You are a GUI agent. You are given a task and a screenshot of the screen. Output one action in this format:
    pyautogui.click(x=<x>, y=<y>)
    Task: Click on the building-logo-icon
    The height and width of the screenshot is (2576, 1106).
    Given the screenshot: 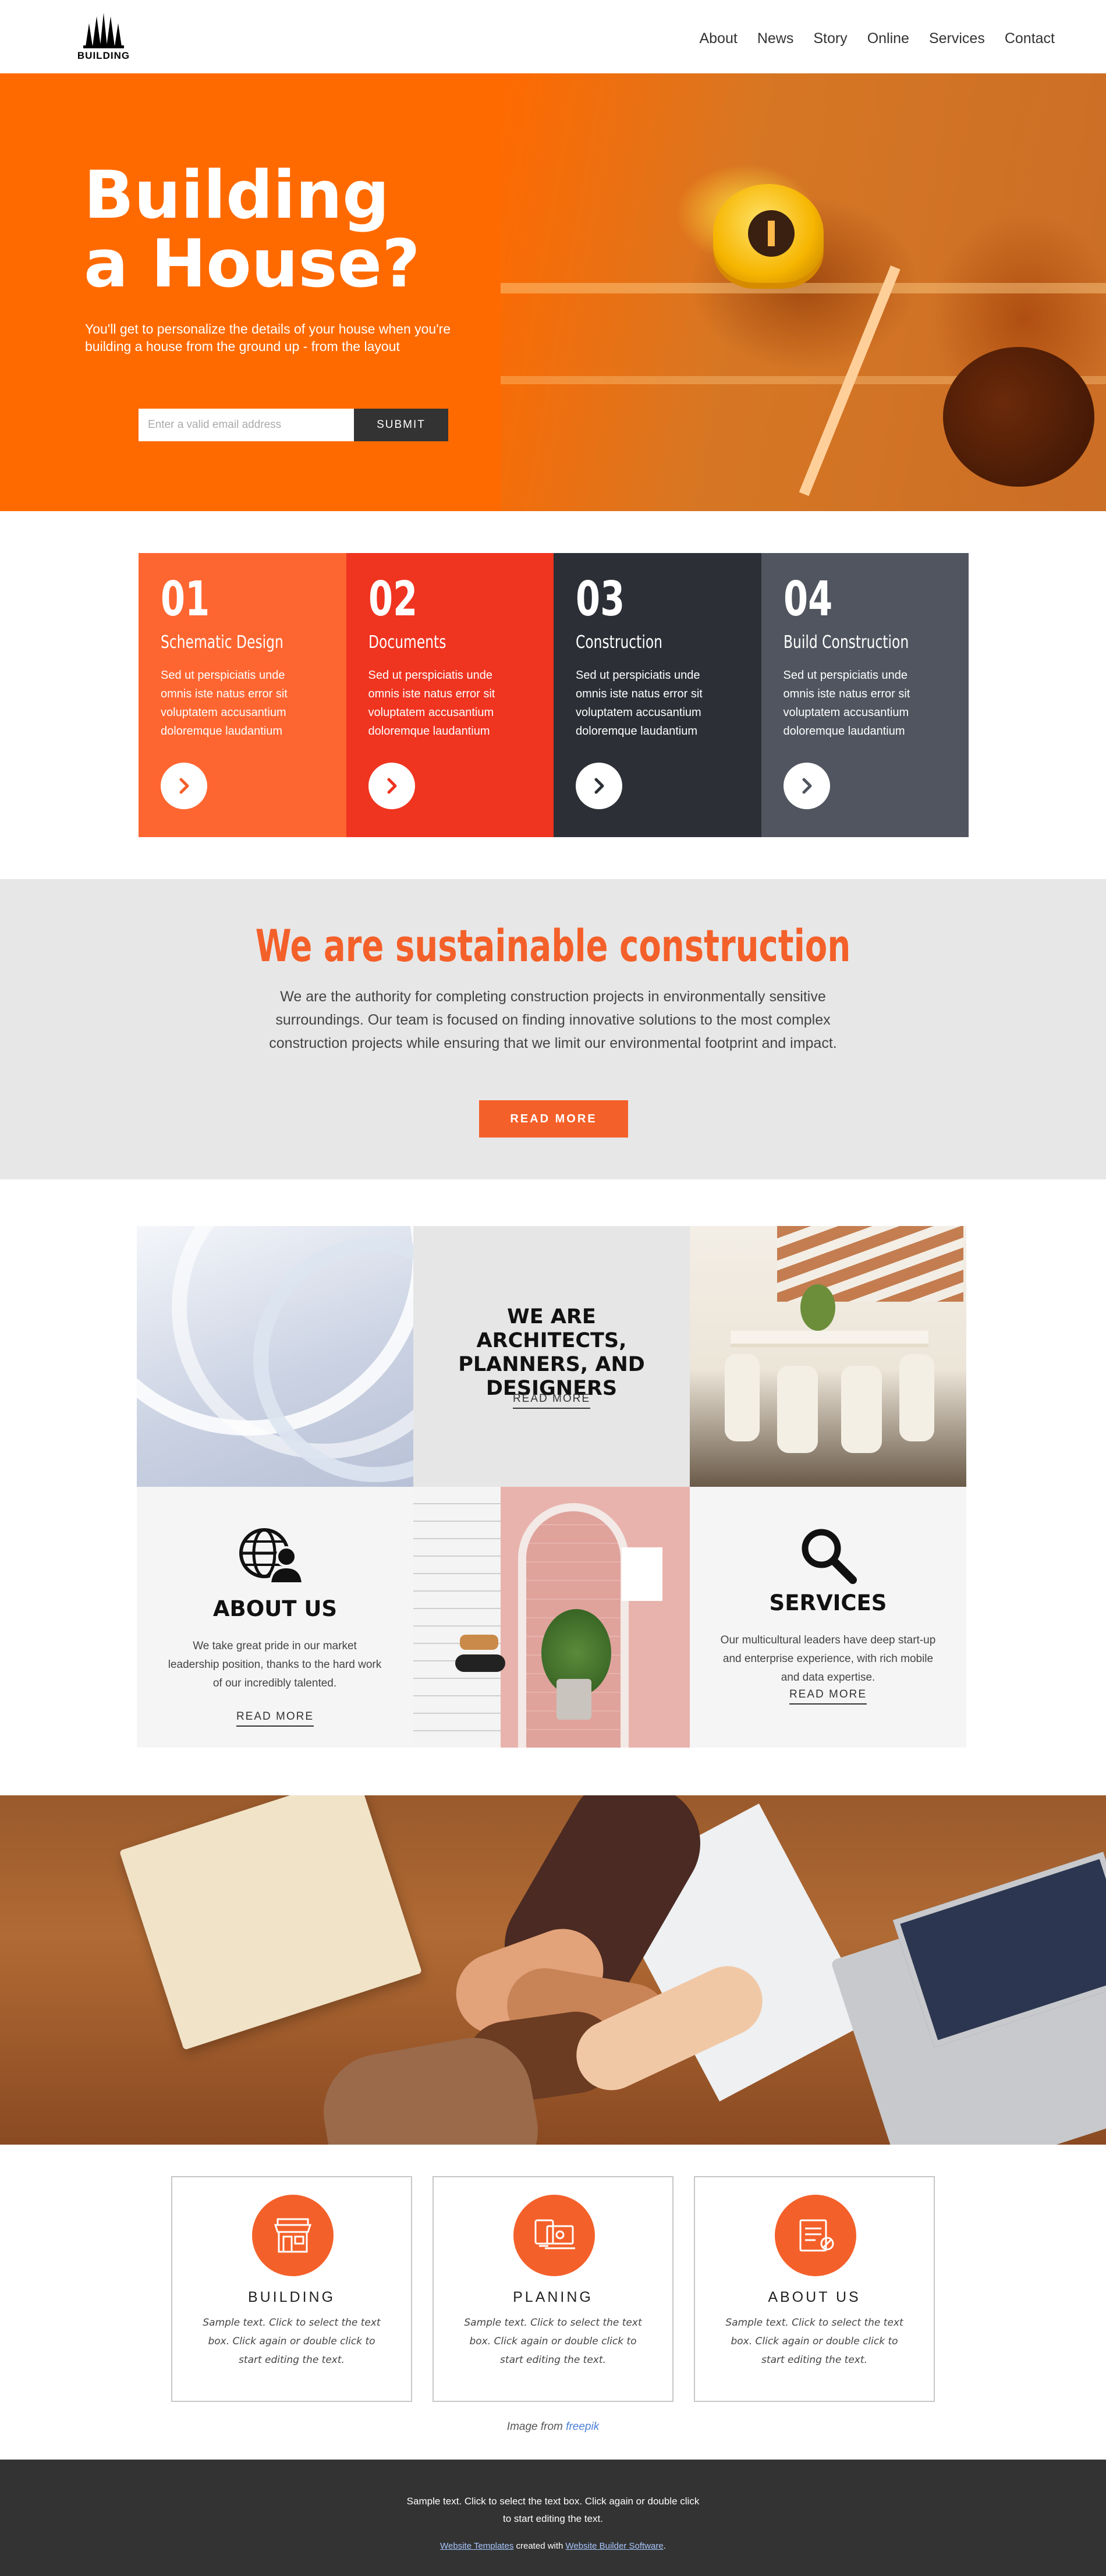 What is the action you would take?
    pyautogui.click(x=103, y=30)
    